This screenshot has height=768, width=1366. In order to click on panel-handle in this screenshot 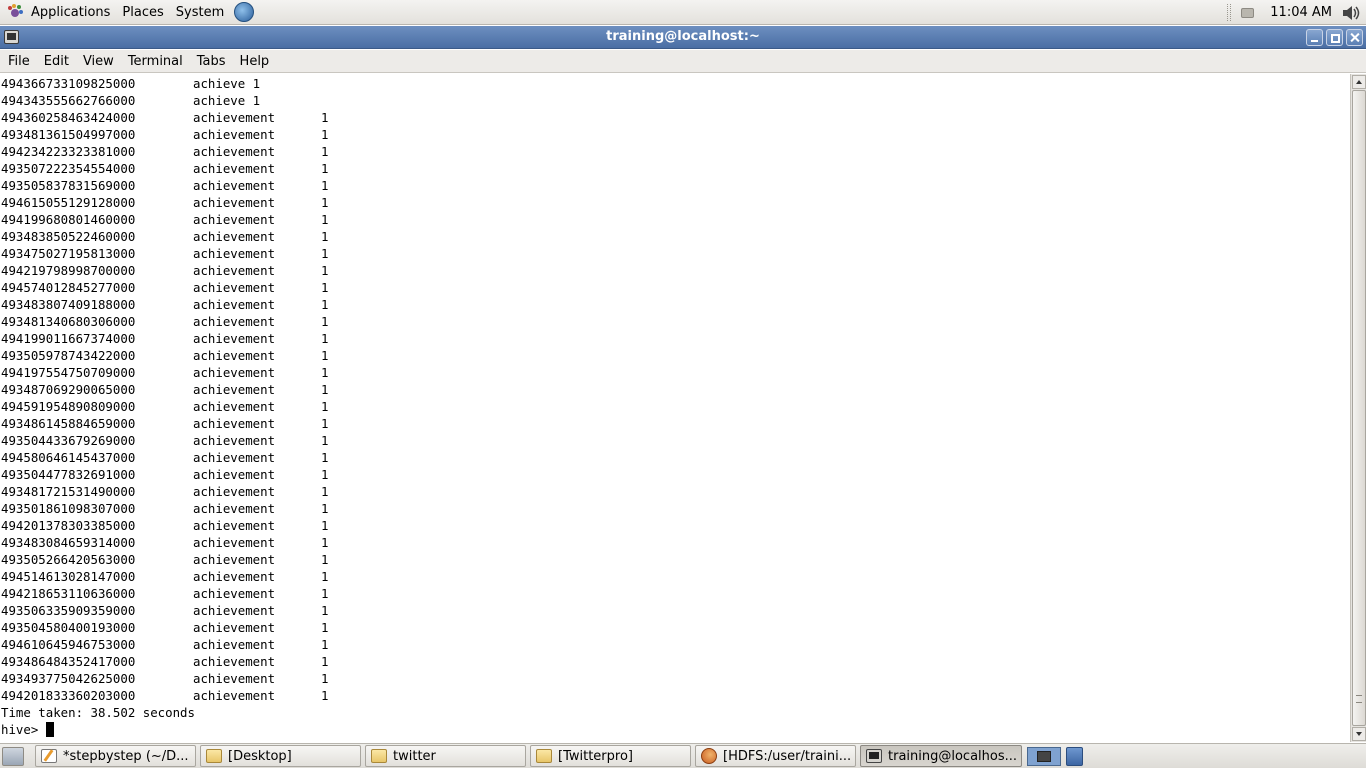, I will do `click(1229, 12)`.